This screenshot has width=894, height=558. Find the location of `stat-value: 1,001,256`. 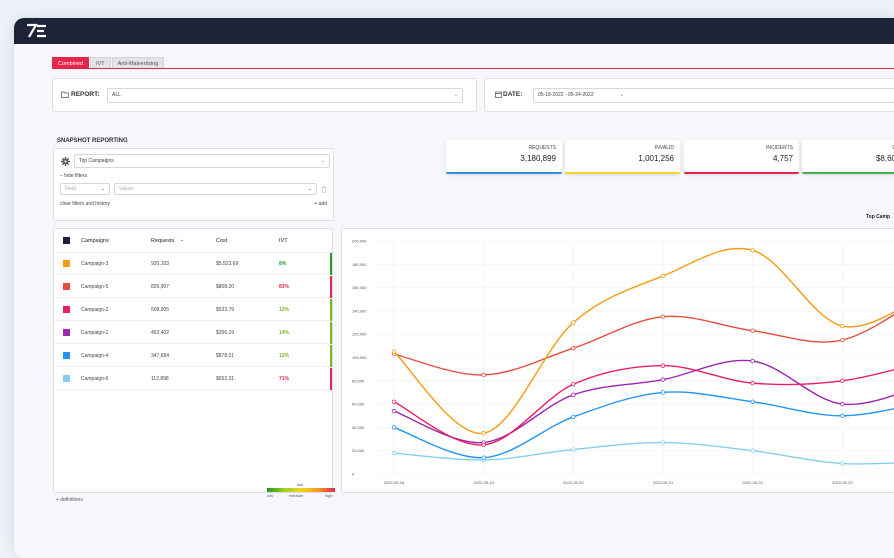

stat-value: 1,001,256 is located at coordinates (656, 158).